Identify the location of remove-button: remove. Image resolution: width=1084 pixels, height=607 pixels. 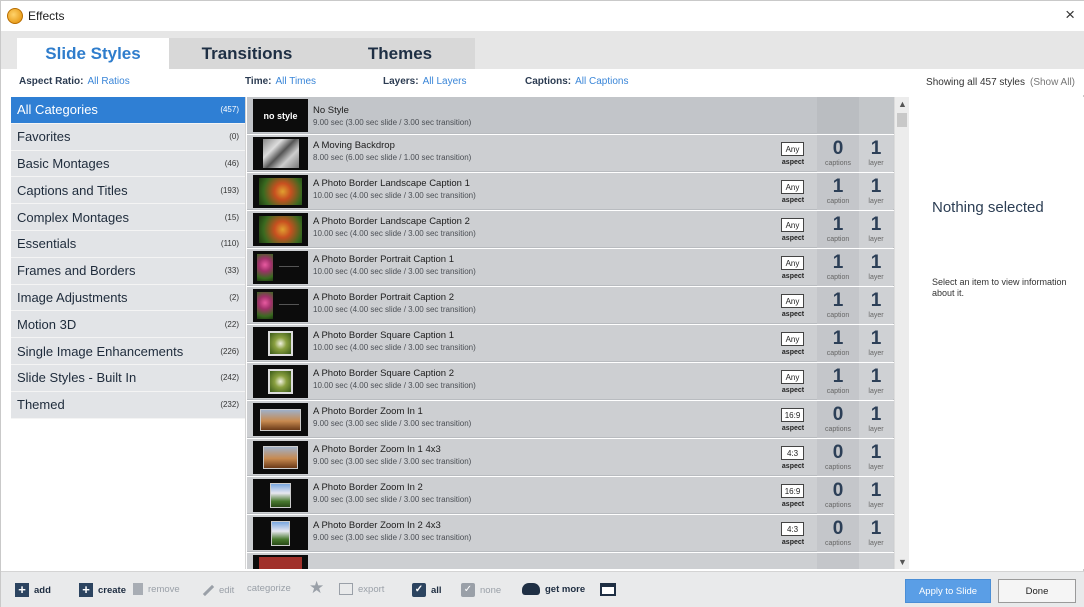
(156, 589).